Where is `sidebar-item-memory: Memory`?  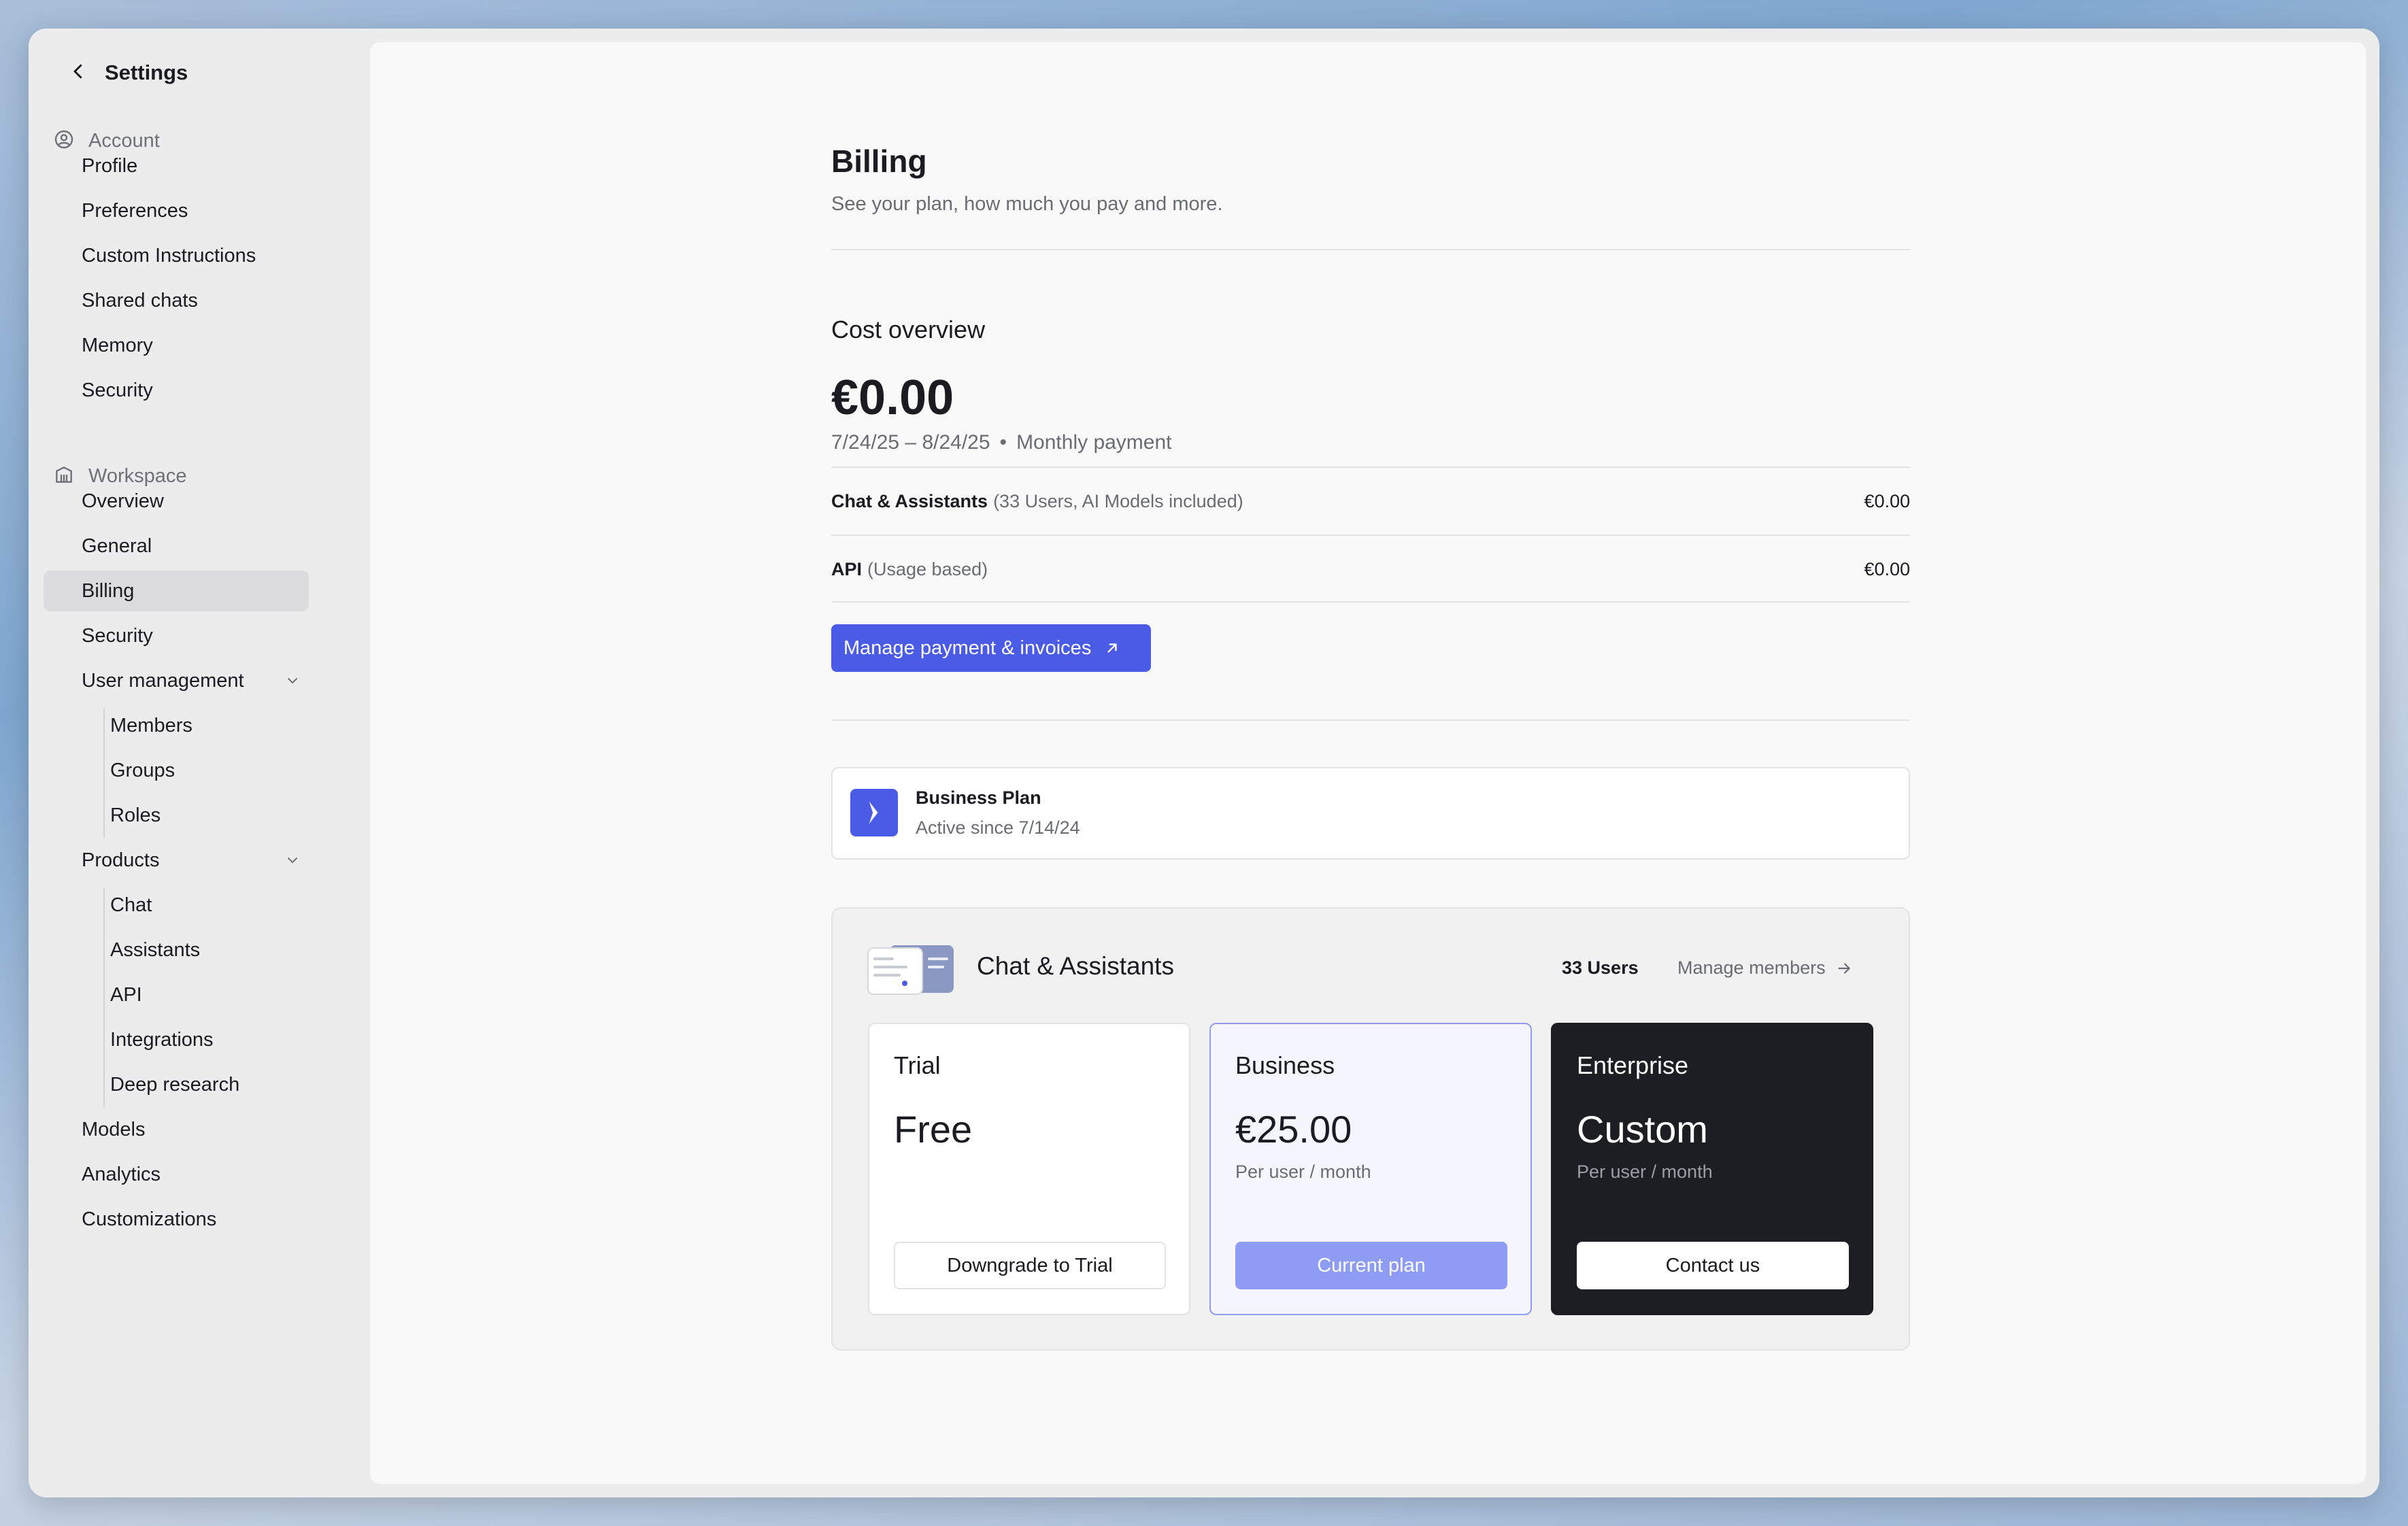 sidebar-item-memory: Memory is located at coordinates (176, 345).